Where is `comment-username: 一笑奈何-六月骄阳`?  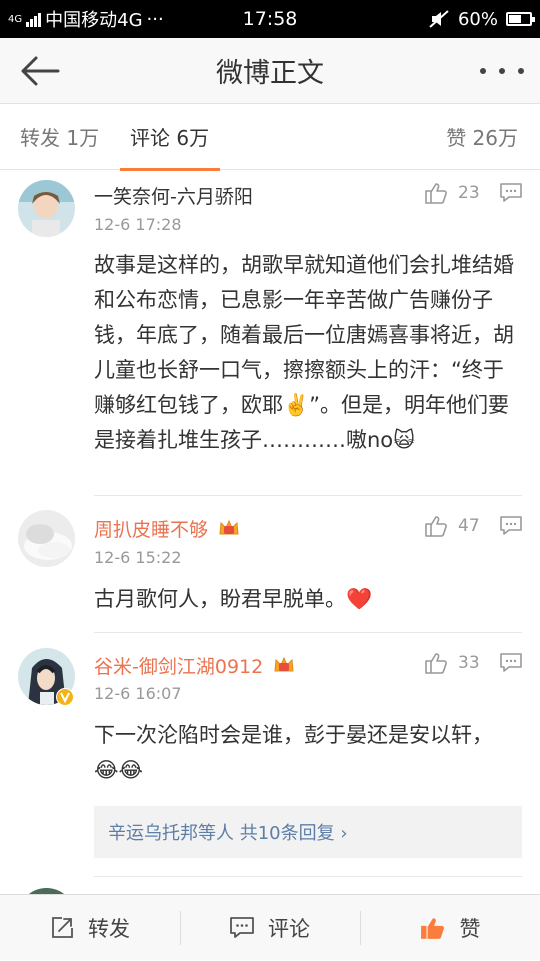
comment-username: 一笑奈何-六月骄阳 is located at coordinates (173, 195).